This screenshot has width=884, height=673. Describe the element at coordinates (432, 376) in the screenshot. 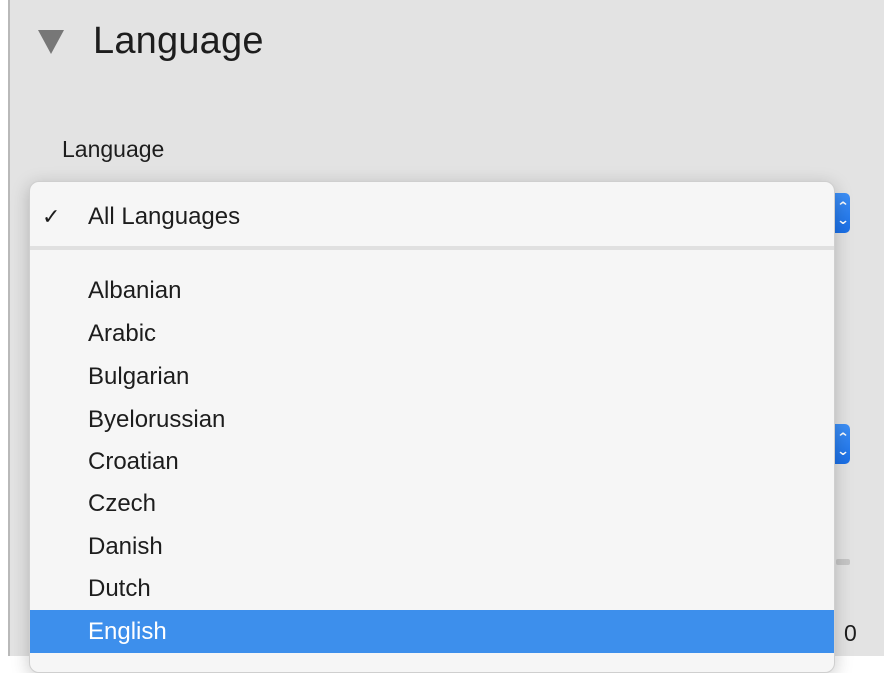

I see `menu-item-bulgarian: Bulgarian` at that location.